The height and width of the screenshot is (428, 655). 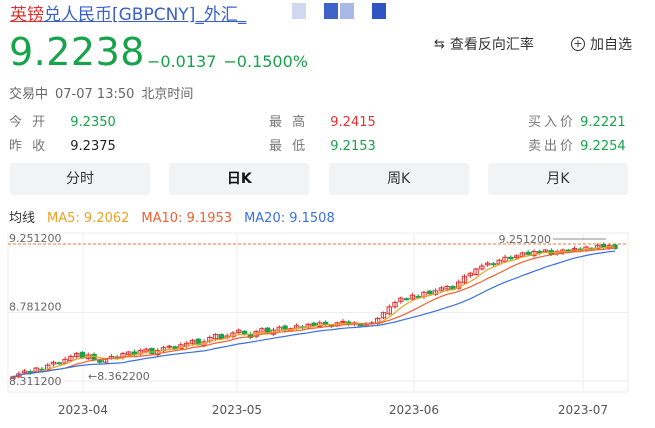 What do you see at coordinates (83, 410) in the screenshot?
I see `x-tick-label: 2023-04` at bounding box center [83, 410].